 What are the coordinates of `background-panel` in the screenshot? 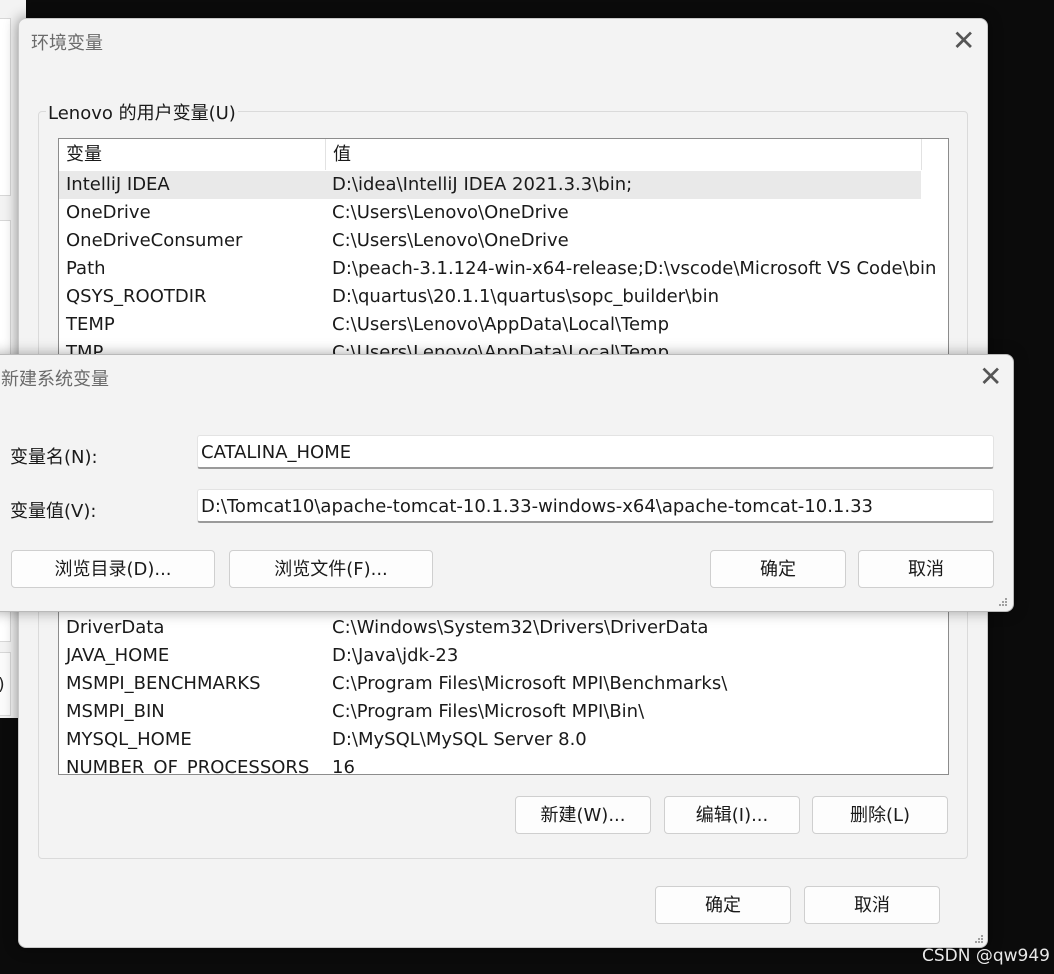 It's located at (5, 107).